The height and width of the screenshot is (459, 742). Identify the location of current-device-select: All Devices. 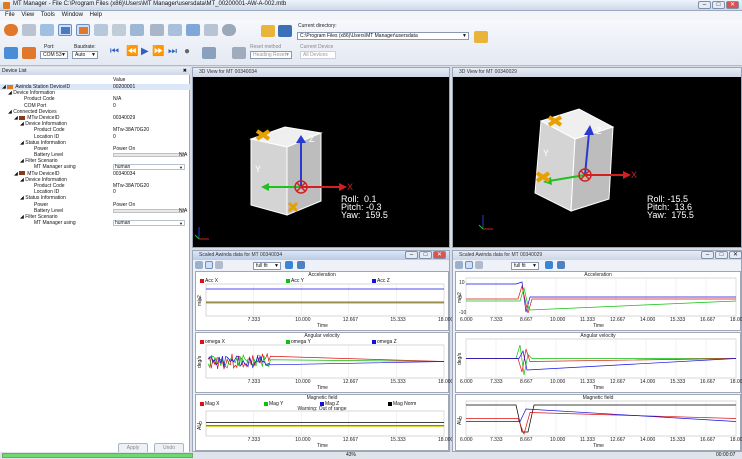
(318, 55).